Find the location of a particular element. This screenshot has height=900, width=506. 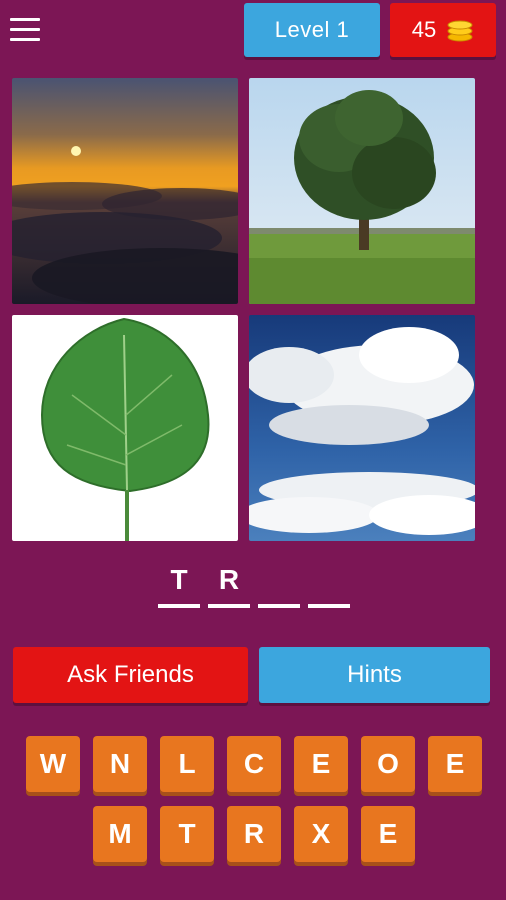

key-label: T is located at coordinates (187, 833).